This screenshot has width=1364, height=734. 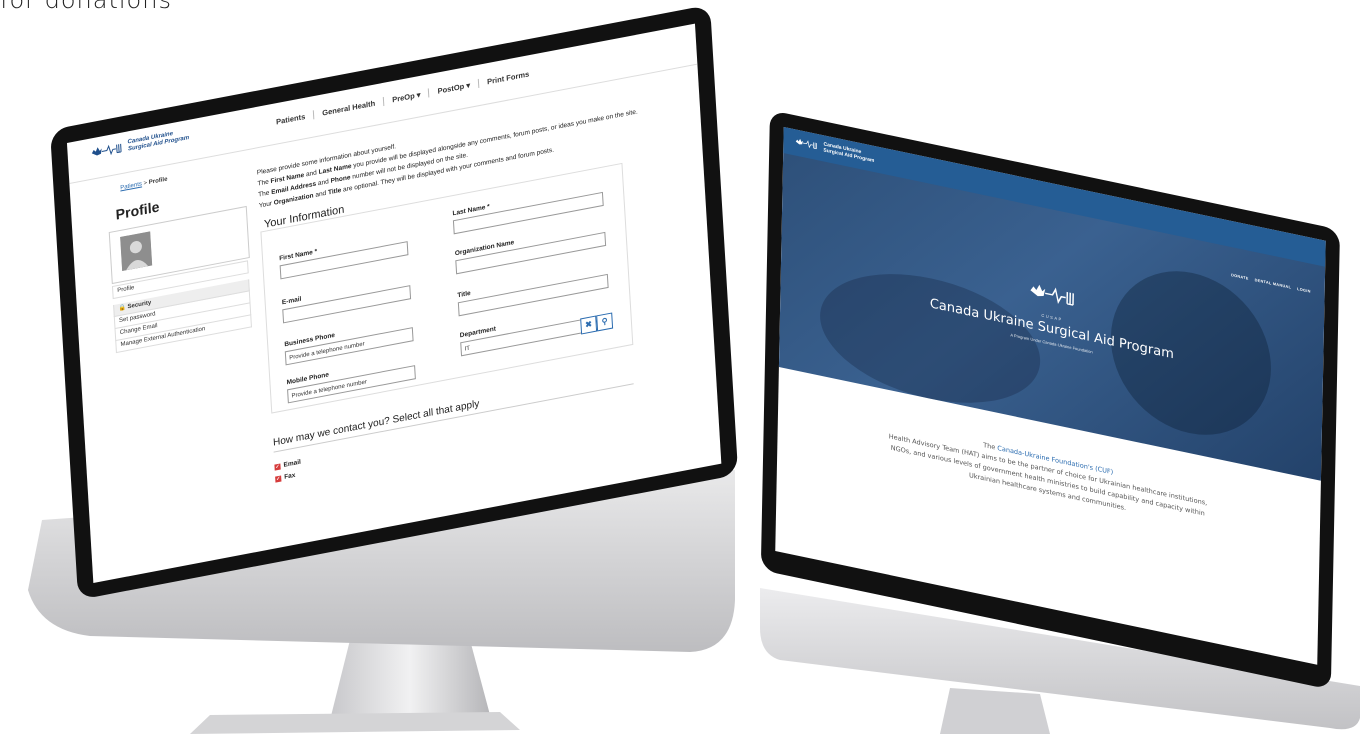 I want to click on contact-option-fax-label: Fax, so click(x=290, y=476).